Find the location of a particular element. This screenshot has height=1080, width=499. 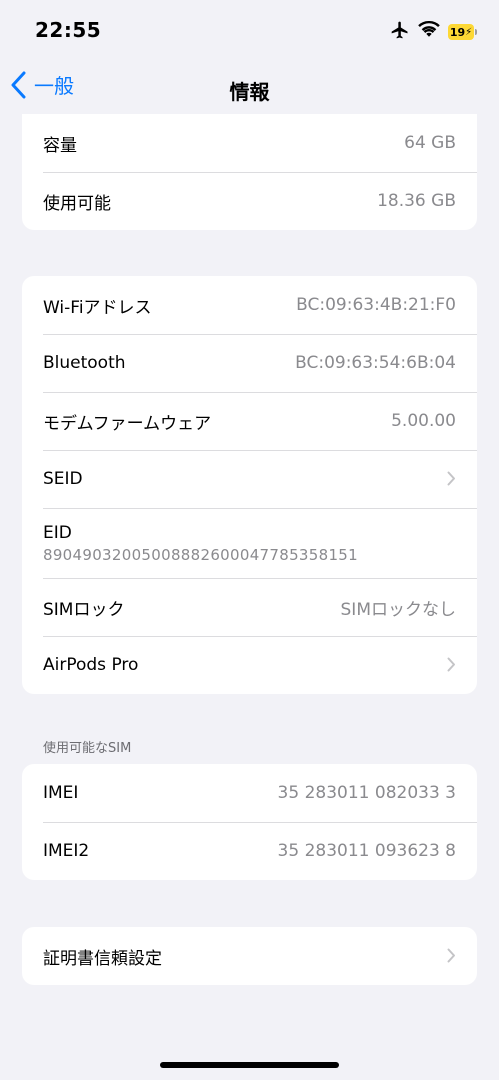

imei2-row: IMEI2 35 283011 093623 8 is located at coordinates (249, 851).